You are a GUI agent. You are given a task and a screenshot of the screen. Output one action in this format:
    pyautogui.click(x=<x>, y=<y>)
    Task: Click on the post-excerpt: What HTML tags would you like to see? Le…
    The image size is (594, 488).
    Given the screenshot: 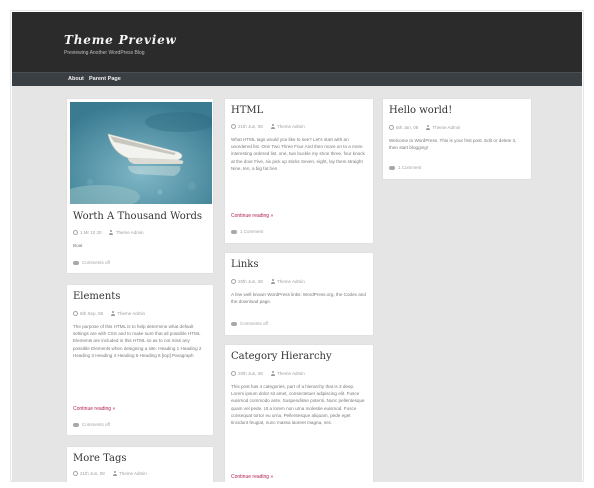 What is the action you would take?
    pyautogui.click(x=298, y=154)
    